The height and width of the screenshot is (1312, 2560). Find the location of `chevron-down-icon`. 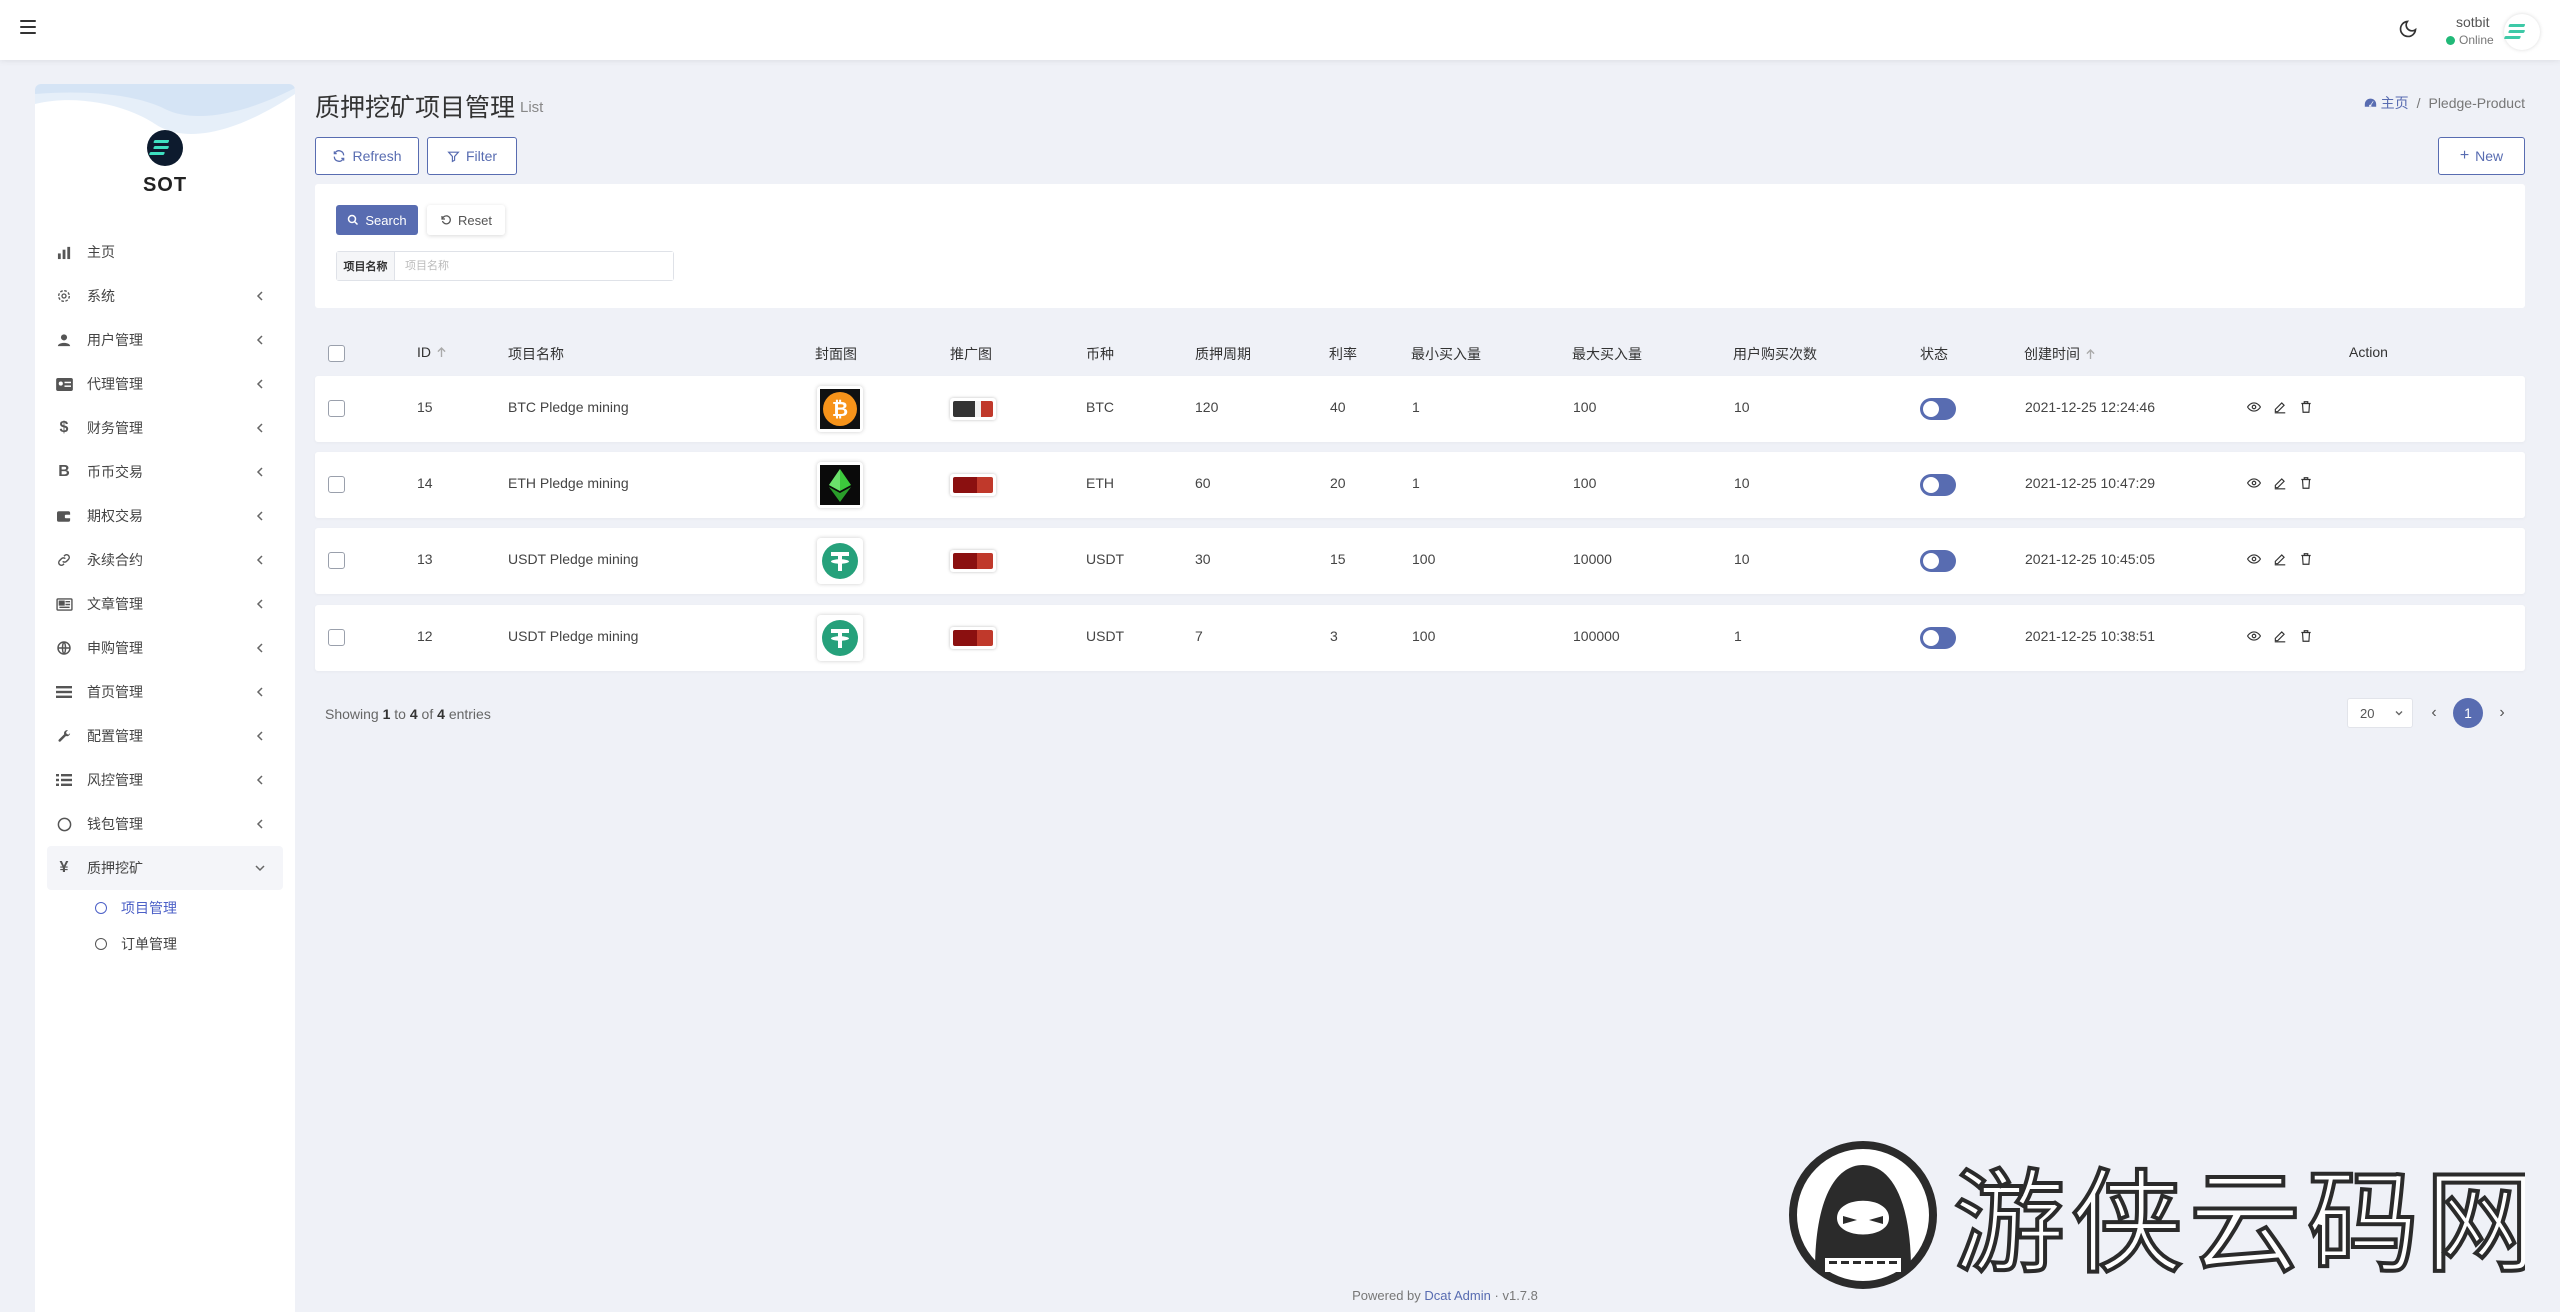

chevron-down-icon is located at coordinates (2399, 713).